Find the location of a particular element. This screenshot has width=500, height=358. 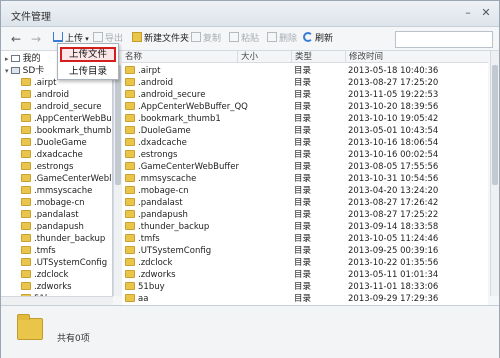

tree-item: .bookmark_thumb is located at coordinates (66, 131).